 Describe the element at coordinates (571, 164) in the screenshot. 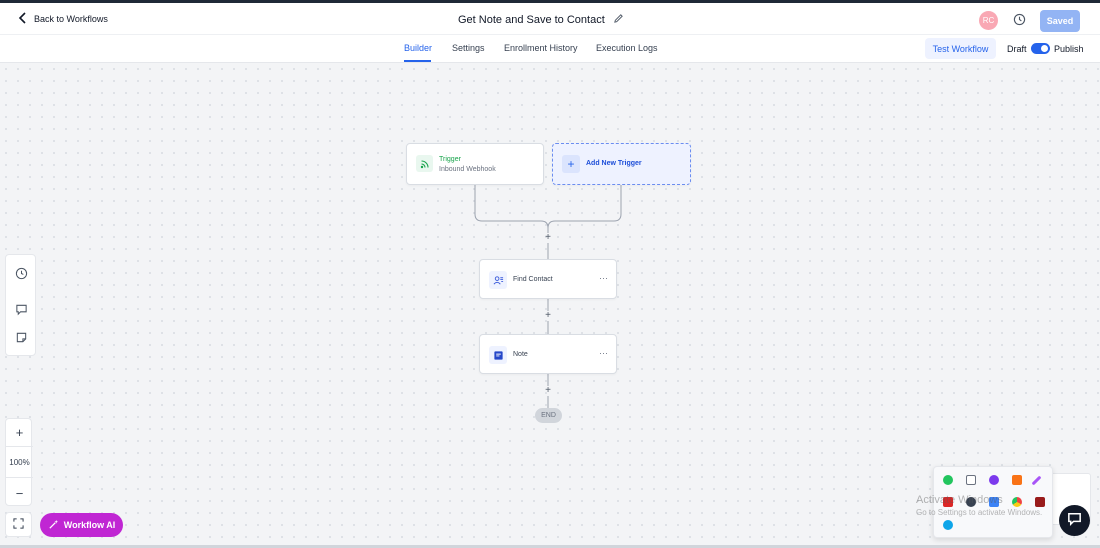

I see `plus-icon: +` at that location.